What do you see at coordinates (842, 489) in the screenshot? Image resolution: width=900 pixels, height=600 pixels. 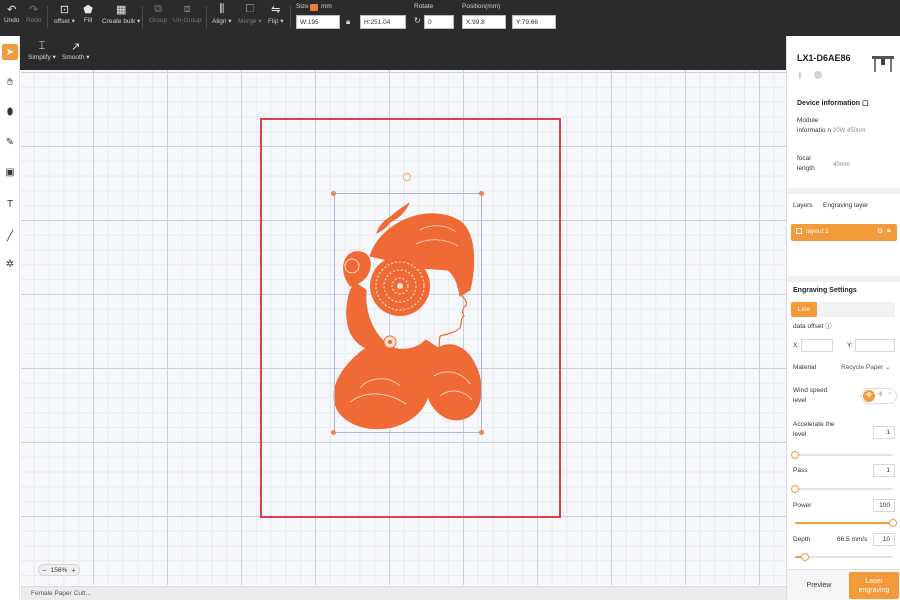 I see `pass-slider` at bounding box center [842, 489].